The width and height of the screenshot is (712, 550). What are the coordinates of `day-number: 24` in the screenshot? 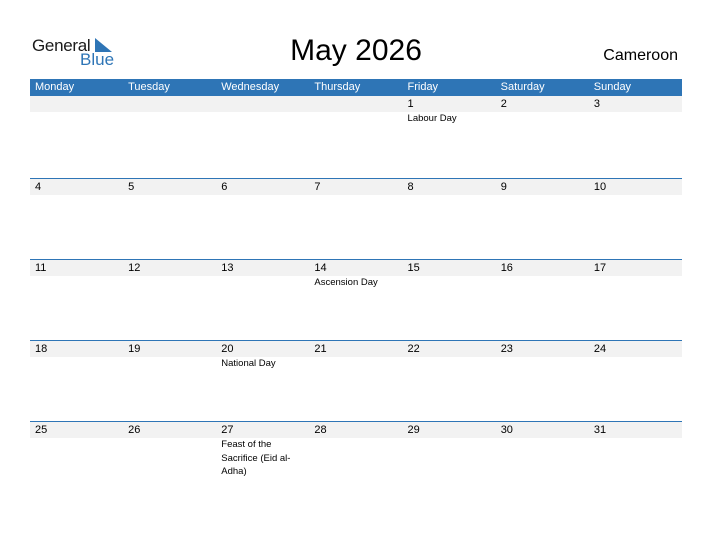 It's located at (600, 349).